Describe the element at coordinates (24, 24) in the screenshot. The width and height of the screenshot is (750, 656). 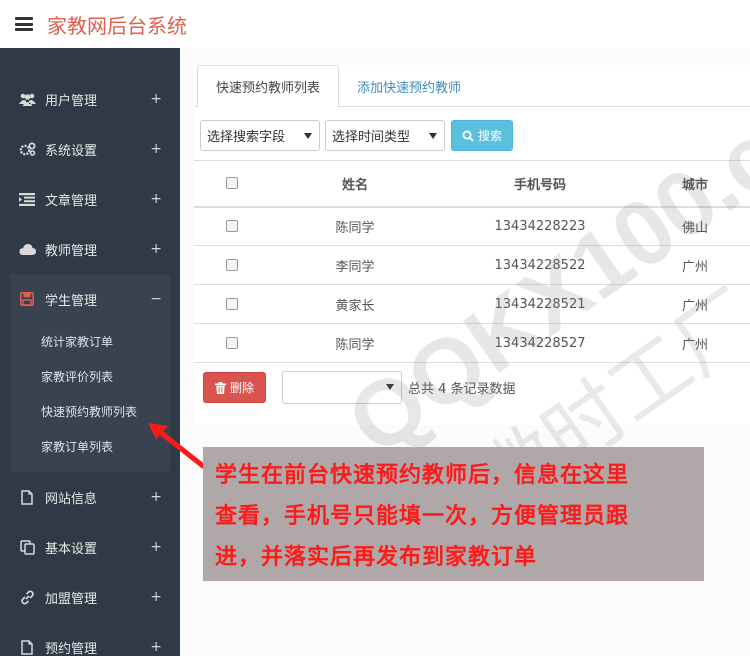
I see `menu-toggle-icon` at that location.